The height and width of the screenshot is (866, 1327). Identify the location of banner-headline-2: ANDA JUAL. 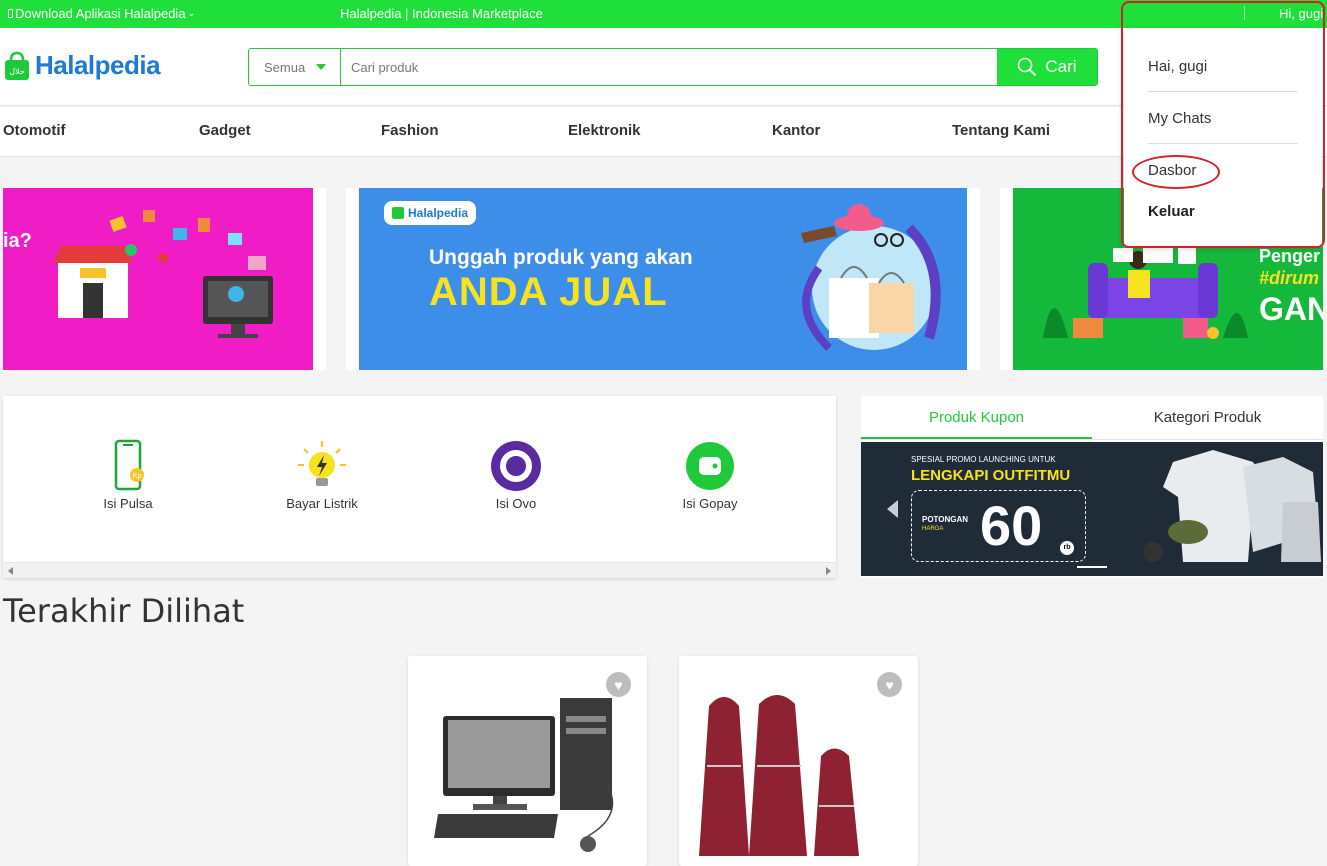
(548, 292).